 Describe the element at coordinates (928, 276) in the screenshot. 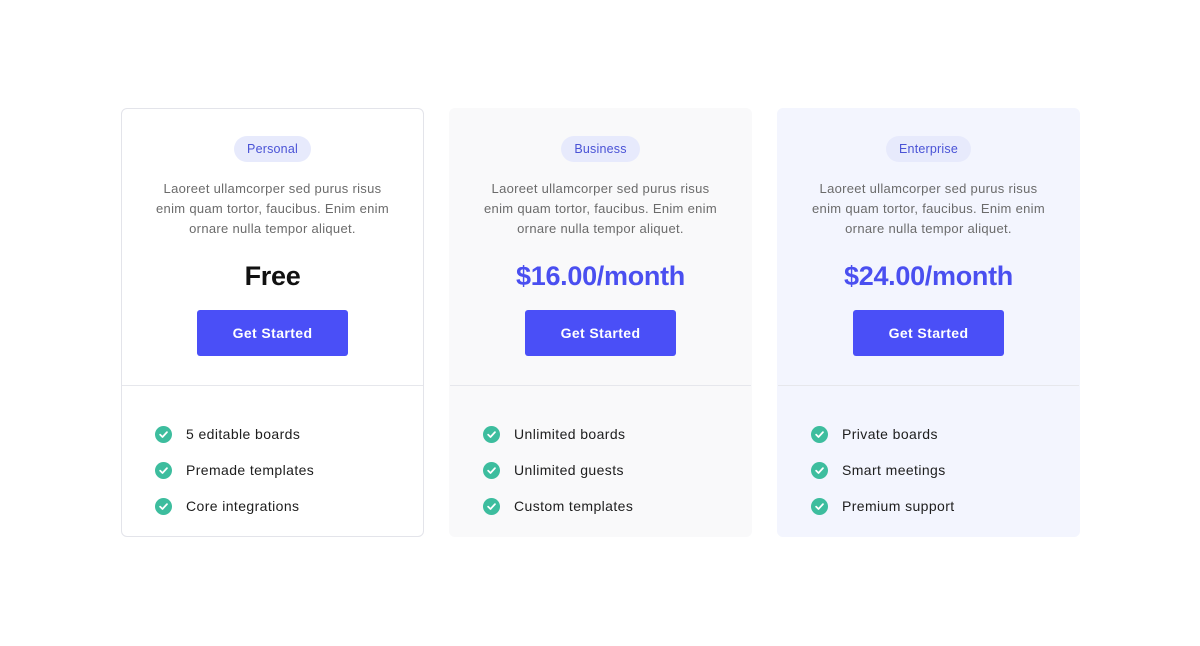

I see `plan-price: $24.00/month` at that location.